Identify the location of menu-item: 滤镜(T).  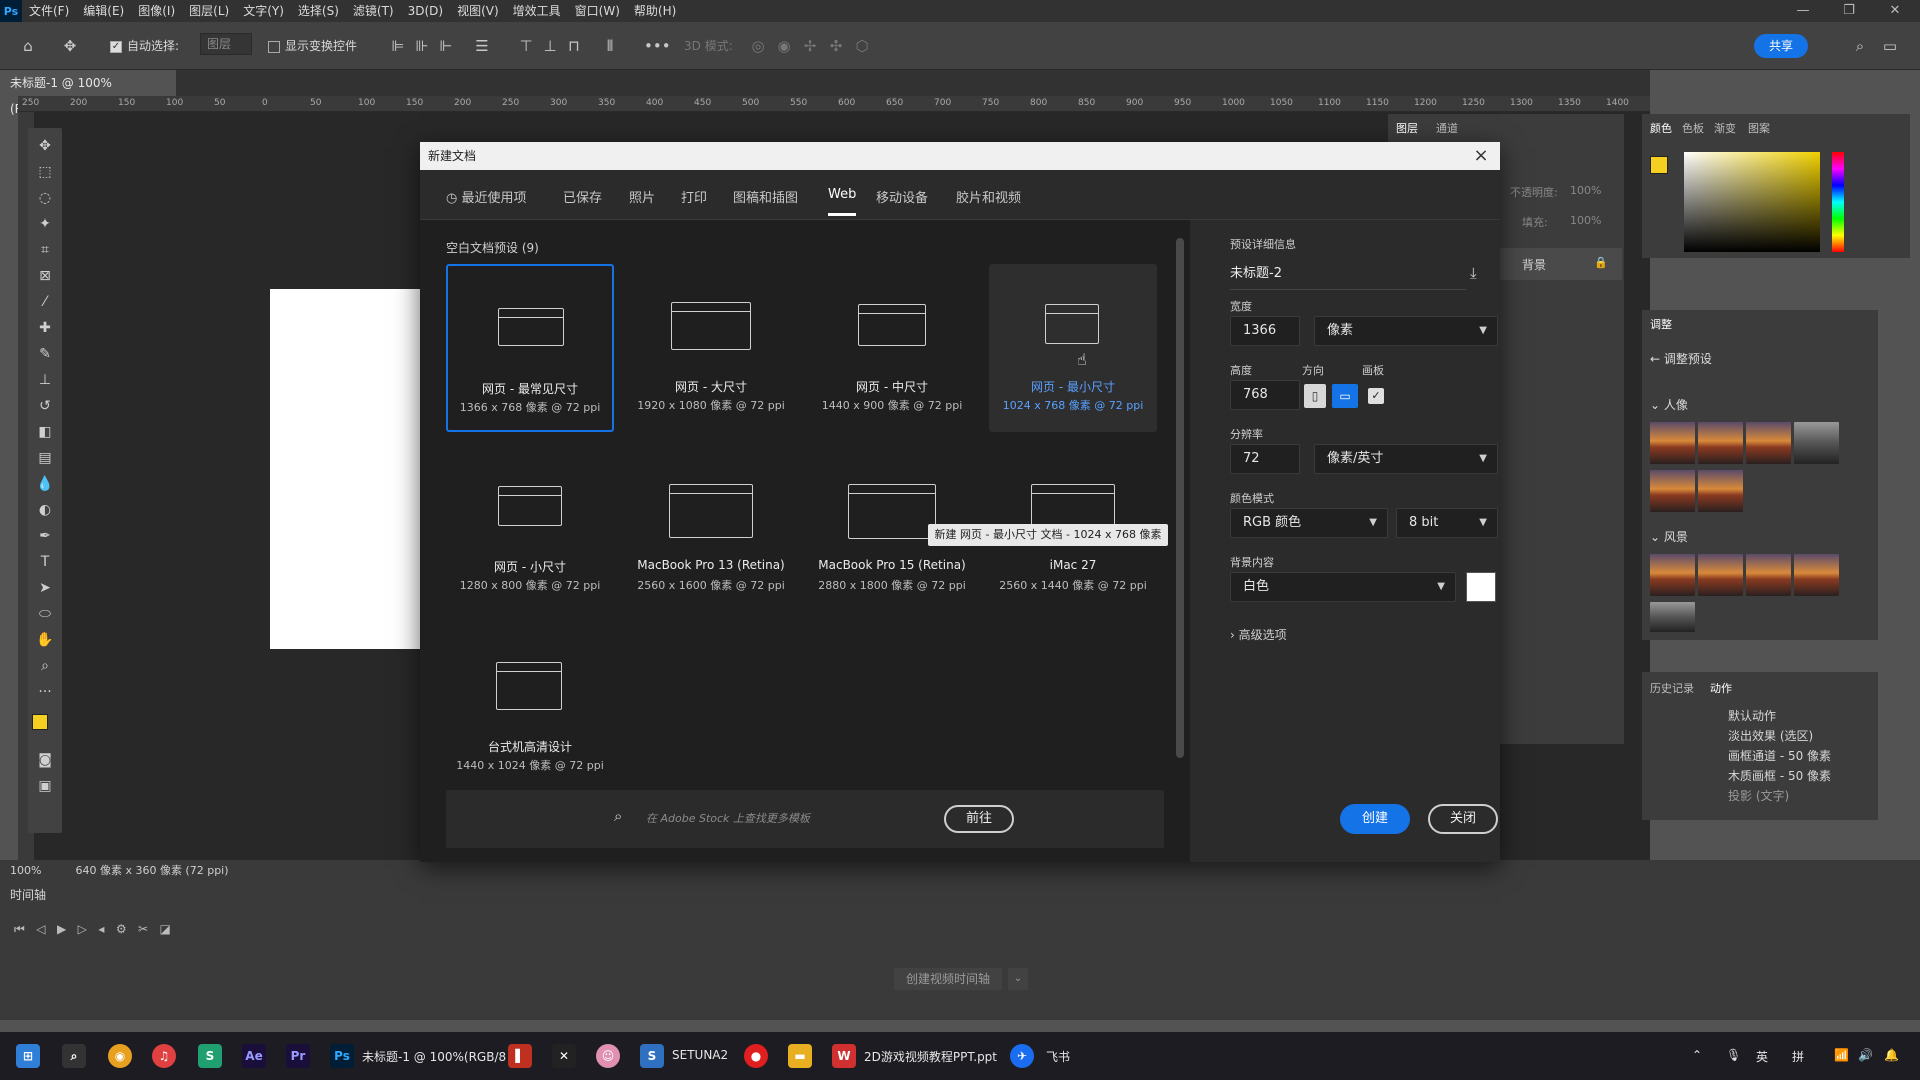
(373, 11).